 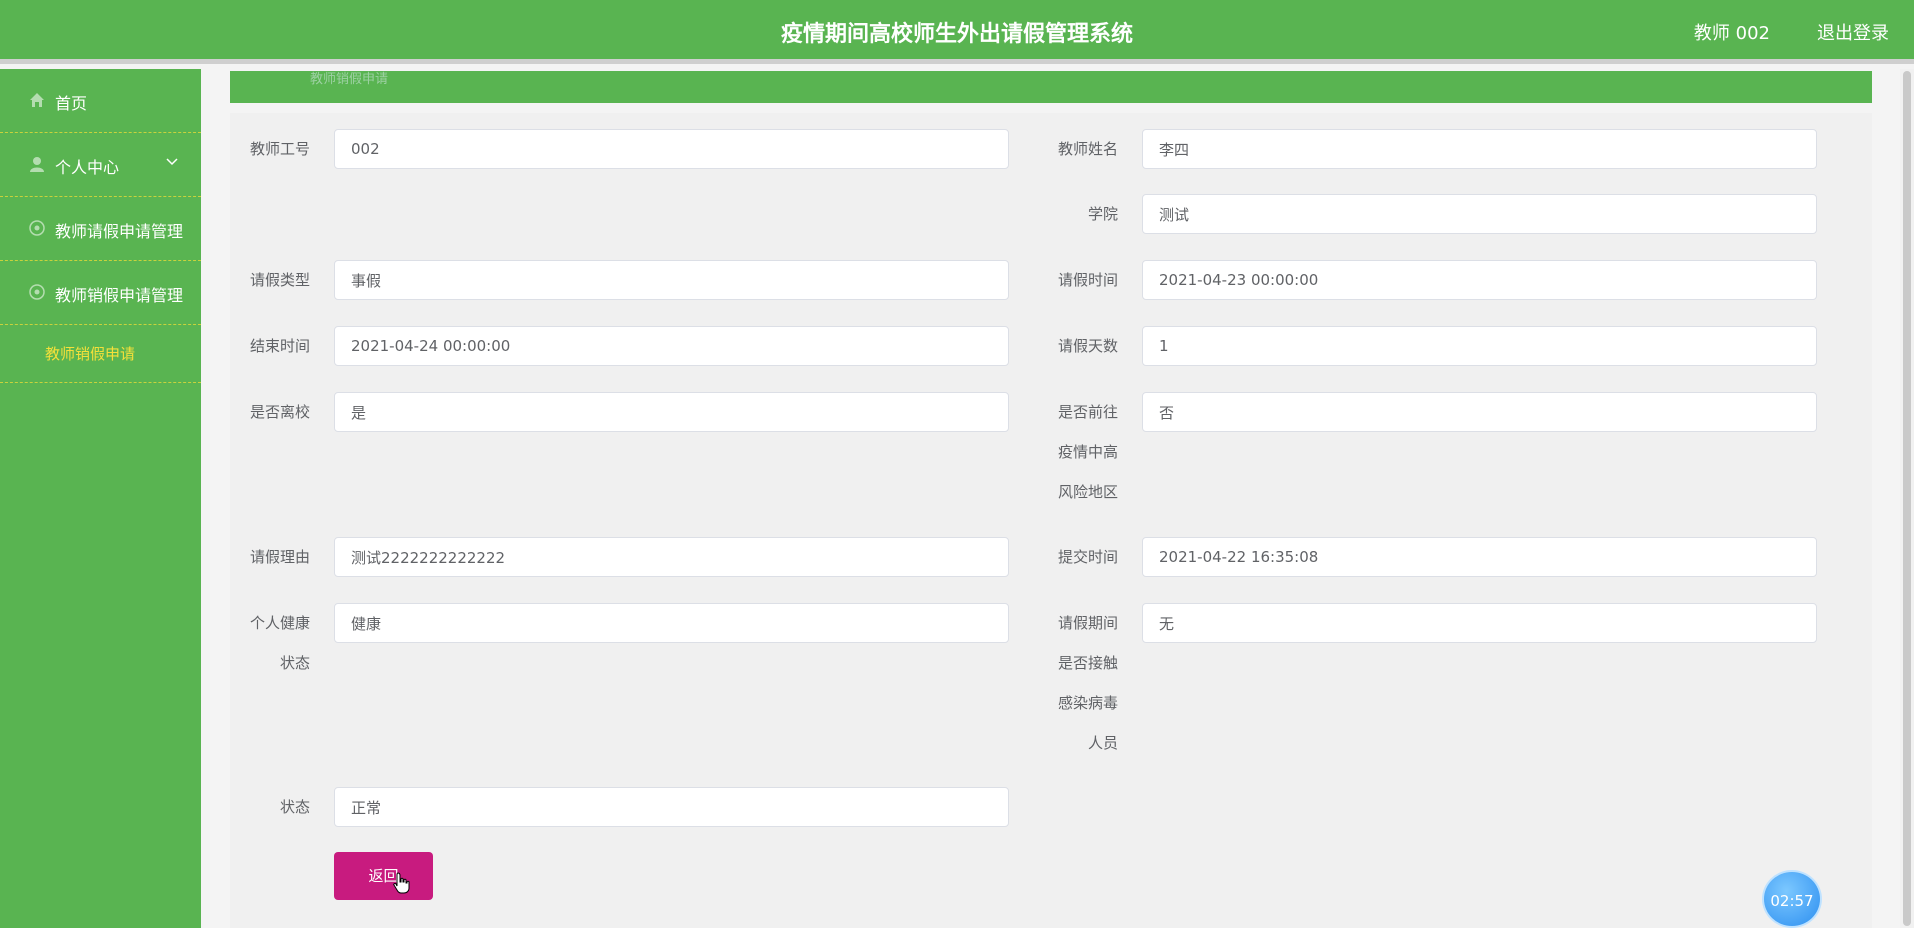 What do you see at coordinates (270, 643) in the screenshot?
I see `health-label: 个人健康 状态` at bounding box center [270, 643].